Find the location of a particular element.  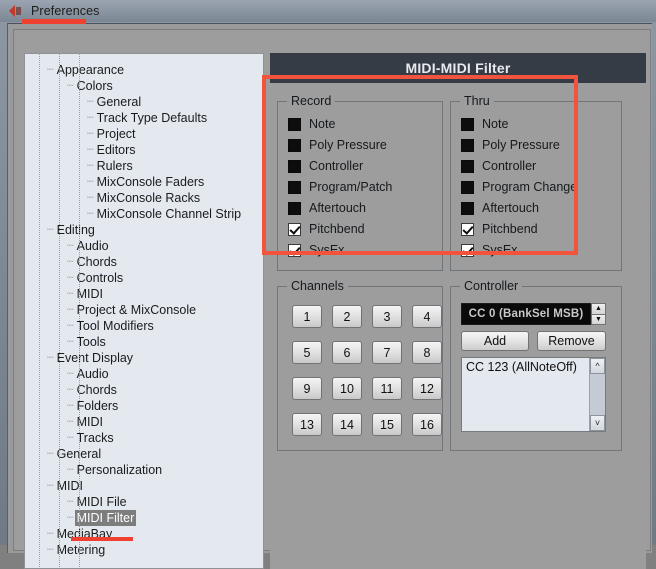

sidebar-item-mixconsole-racks: ┈ MixConsole Racks is located at coordinates (144, 198).